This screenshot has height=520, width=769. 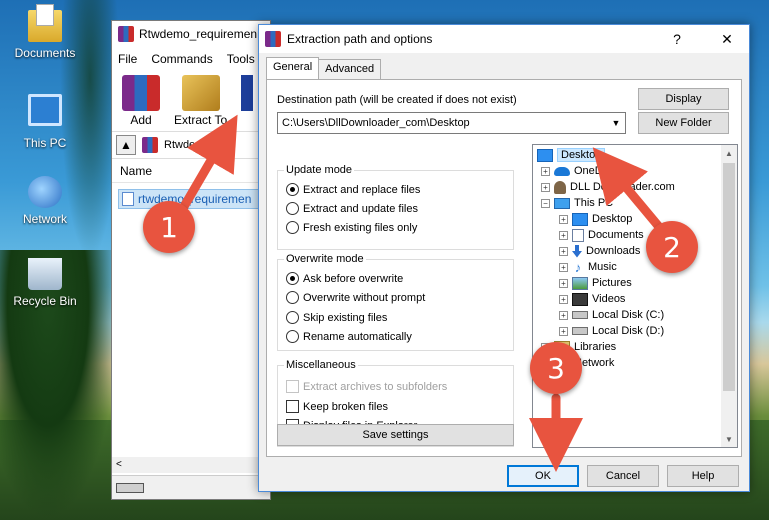 I want to click on callout-badge-3: 3, so click(x=556, y=368).